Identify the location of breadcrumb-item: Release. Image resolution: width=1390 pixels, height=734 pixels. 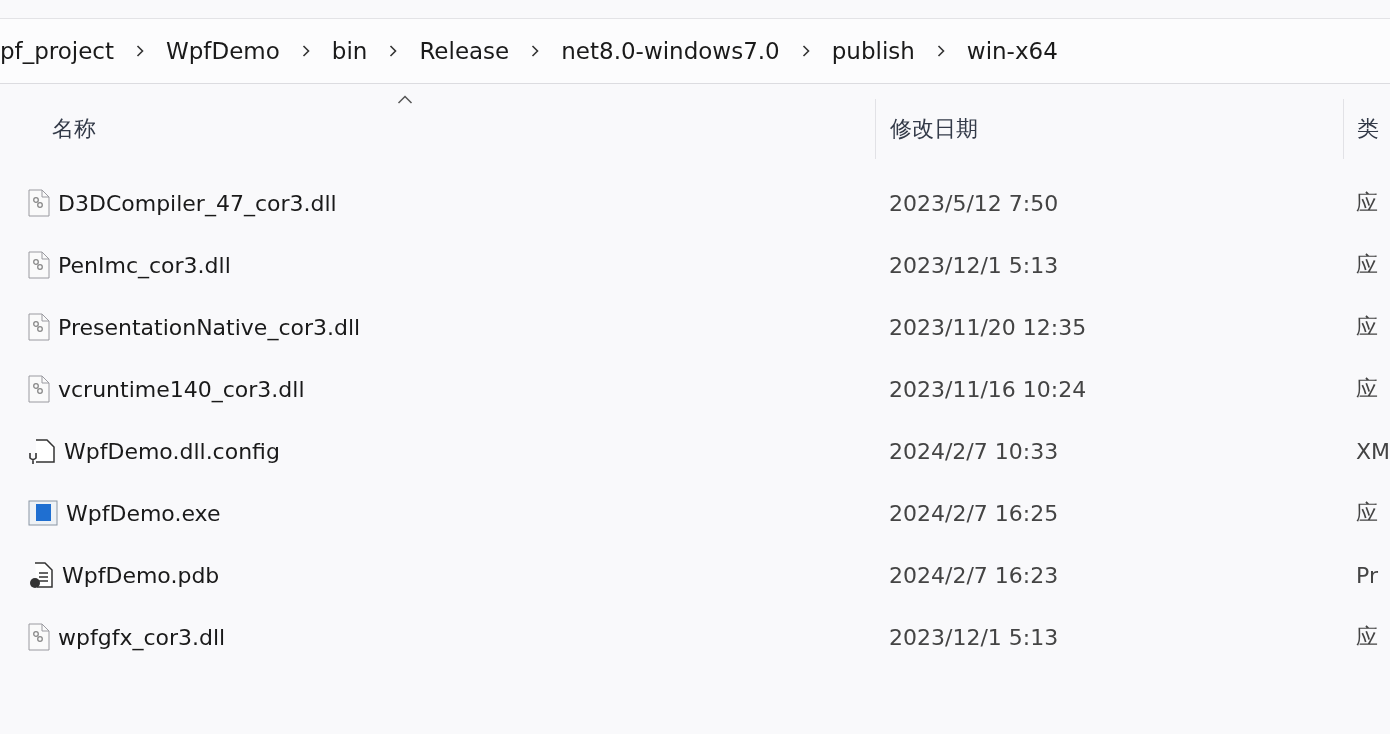
(464, 51).